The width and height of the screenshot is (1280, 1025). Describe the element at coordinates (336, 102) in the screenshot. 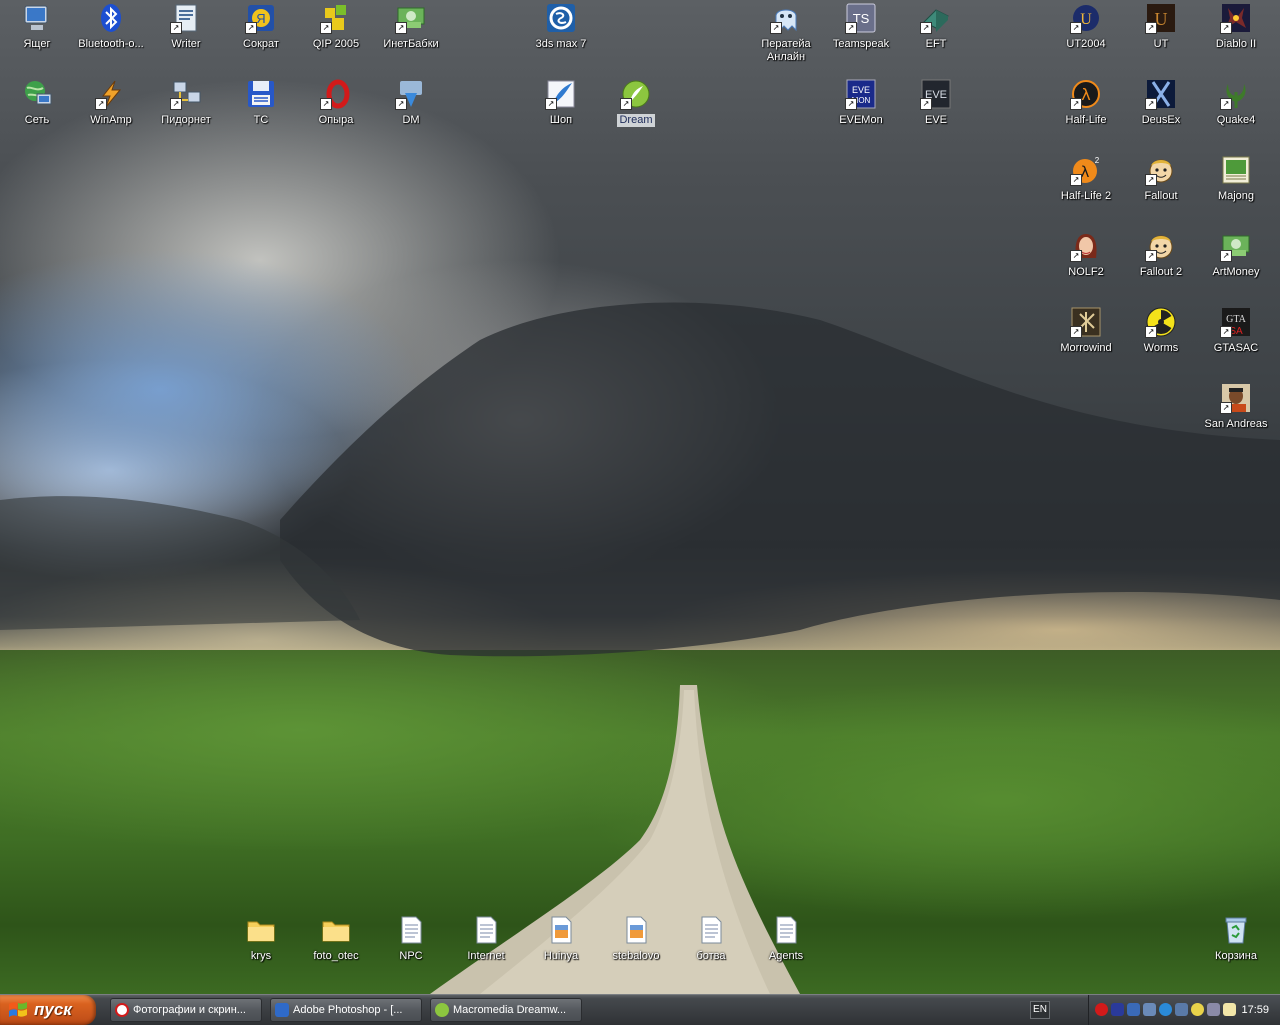

I see `desktop-icon-opera: ↗ Опыра` at that location.